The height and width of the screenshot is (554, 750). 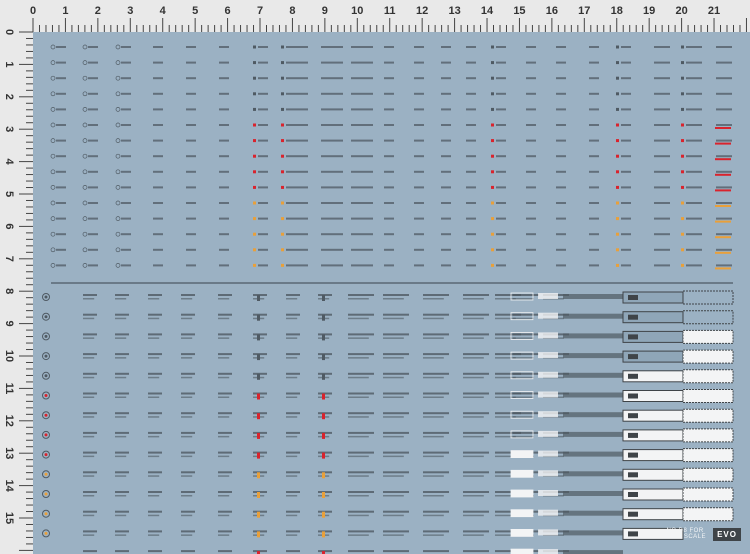 What do you see at coordinates (633, 357) in the screenshot?
I see `decal-chevron` at bounding box center [633, 357].